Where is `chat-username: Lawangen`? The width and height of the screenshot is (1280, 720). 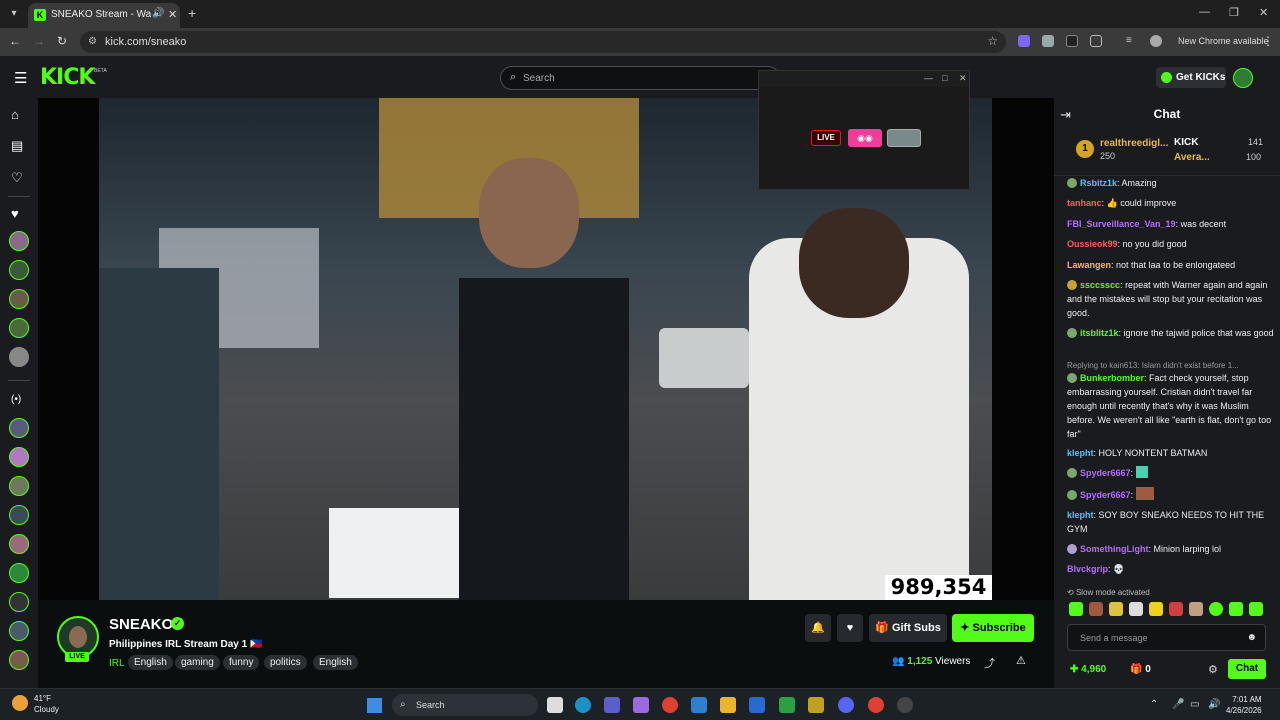 chat-username: Lawangen is located at coordinates (1089, 265).